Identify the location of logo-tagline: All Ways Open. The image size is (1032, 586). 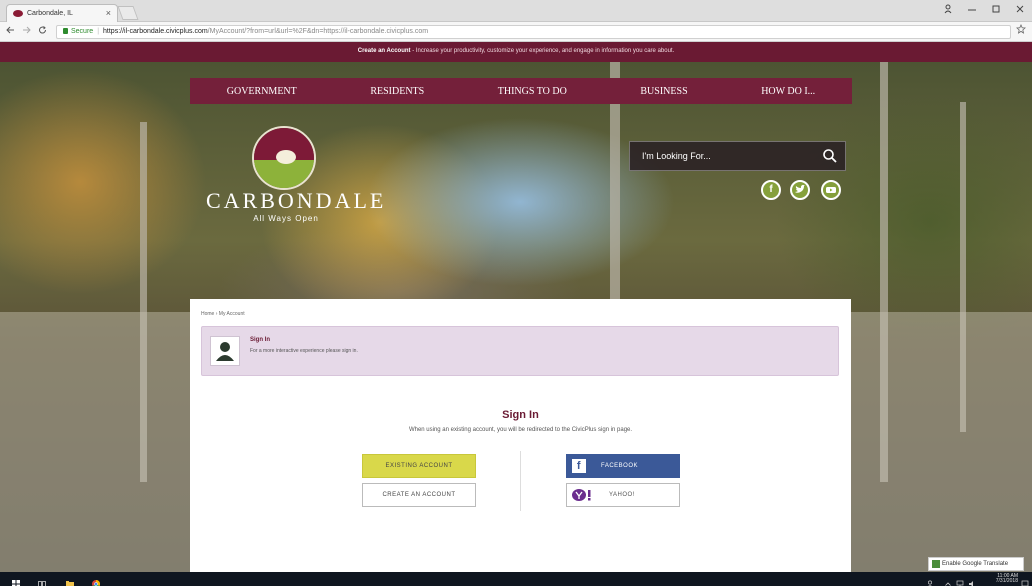
(286, 218).